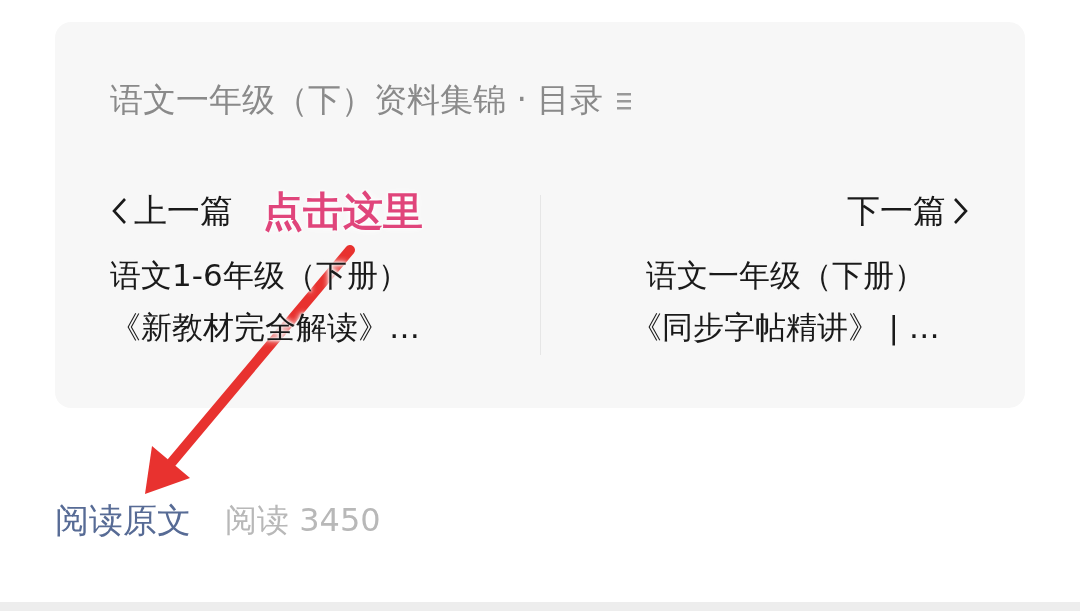  Describe the element at coordinates (357, 100) in the screenshot. I see `catalog-title: 语文一年级（下）资料集锦 · 目录` at that location.